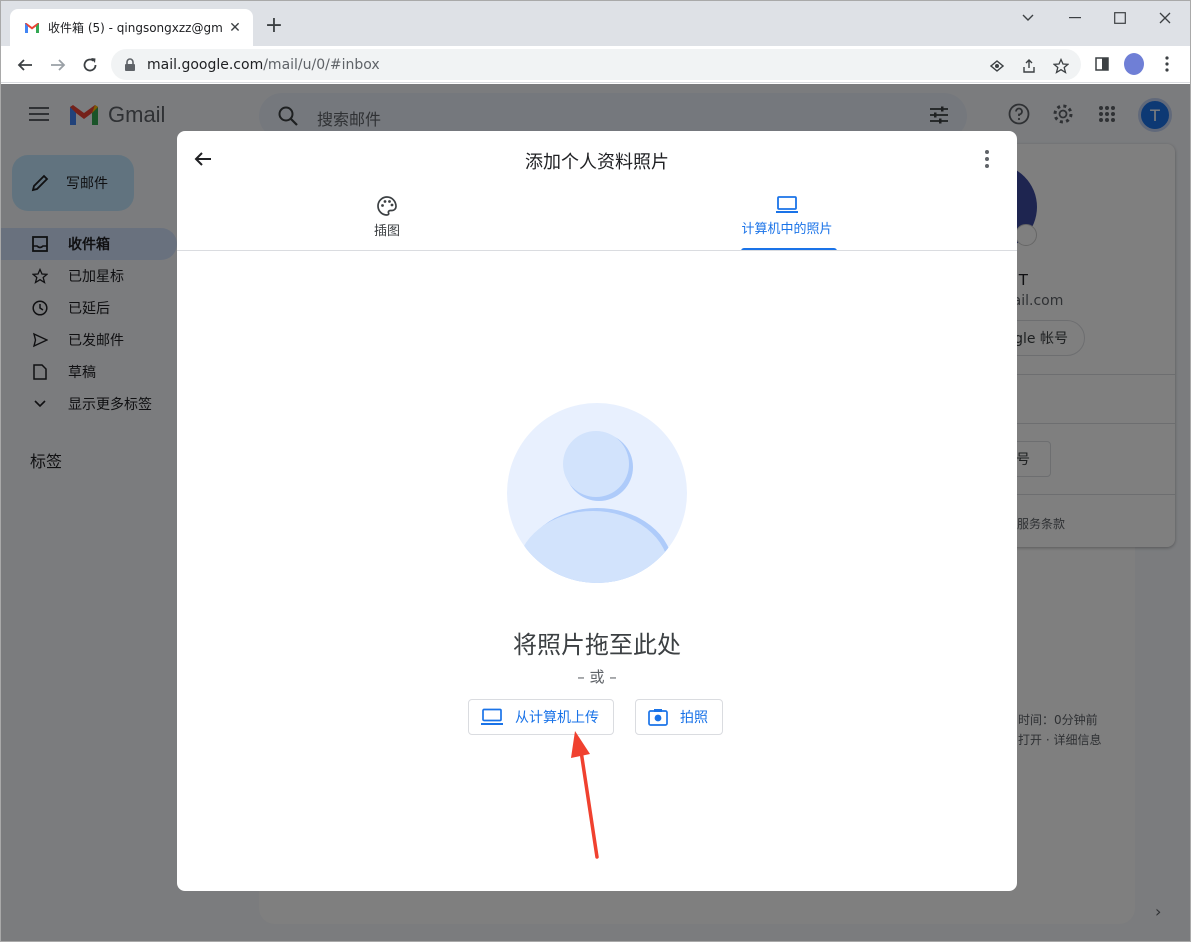  I want to click on palette-icon, so click(387, 206).